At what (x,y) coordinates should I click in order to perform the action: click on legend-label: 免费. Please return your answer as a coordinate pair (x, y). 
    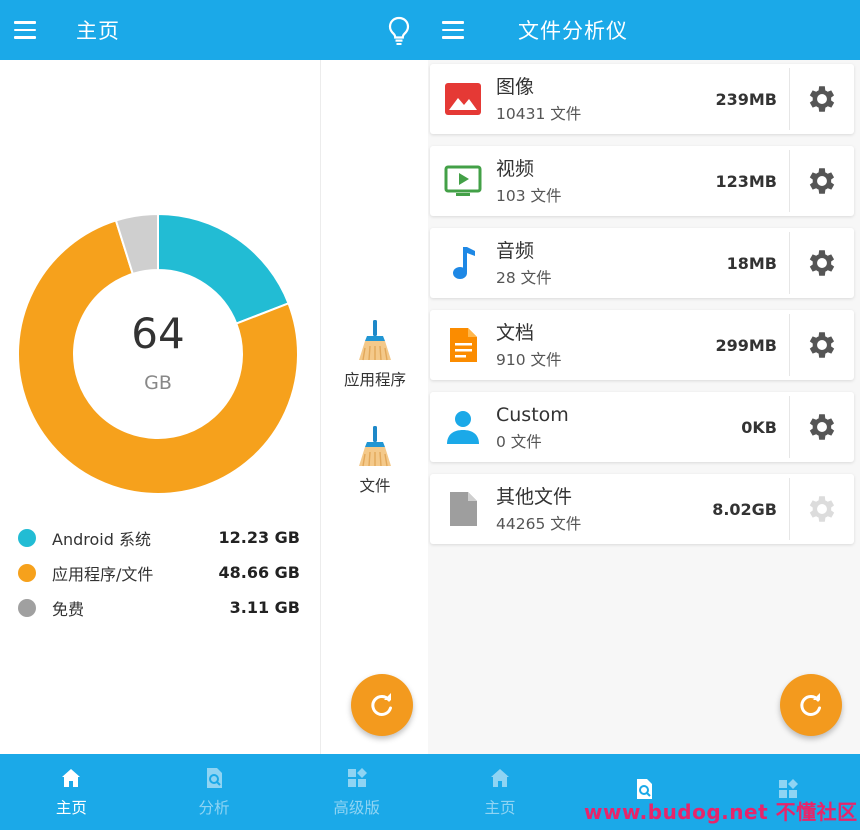
    Looking at the image, I should click on (68, 609).